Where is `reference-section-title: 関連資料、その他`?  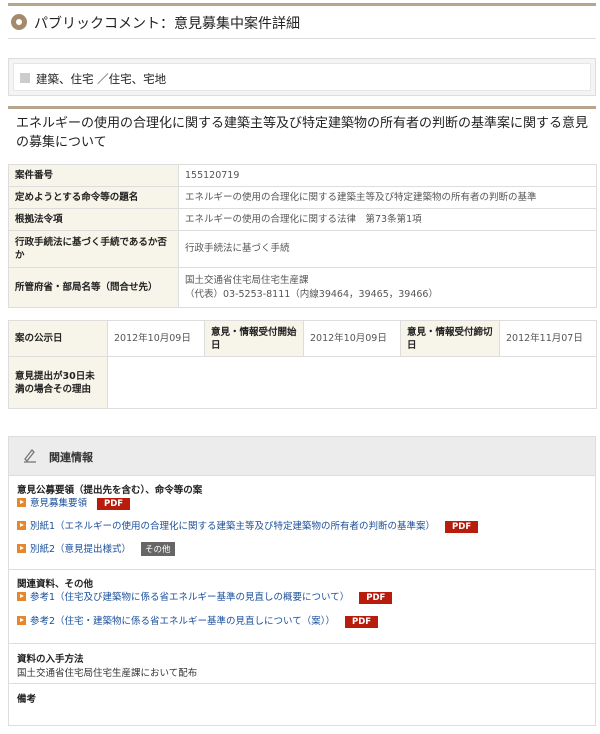
reference-section-title: 関連資料、その他 is located at coordinates (55, 584).